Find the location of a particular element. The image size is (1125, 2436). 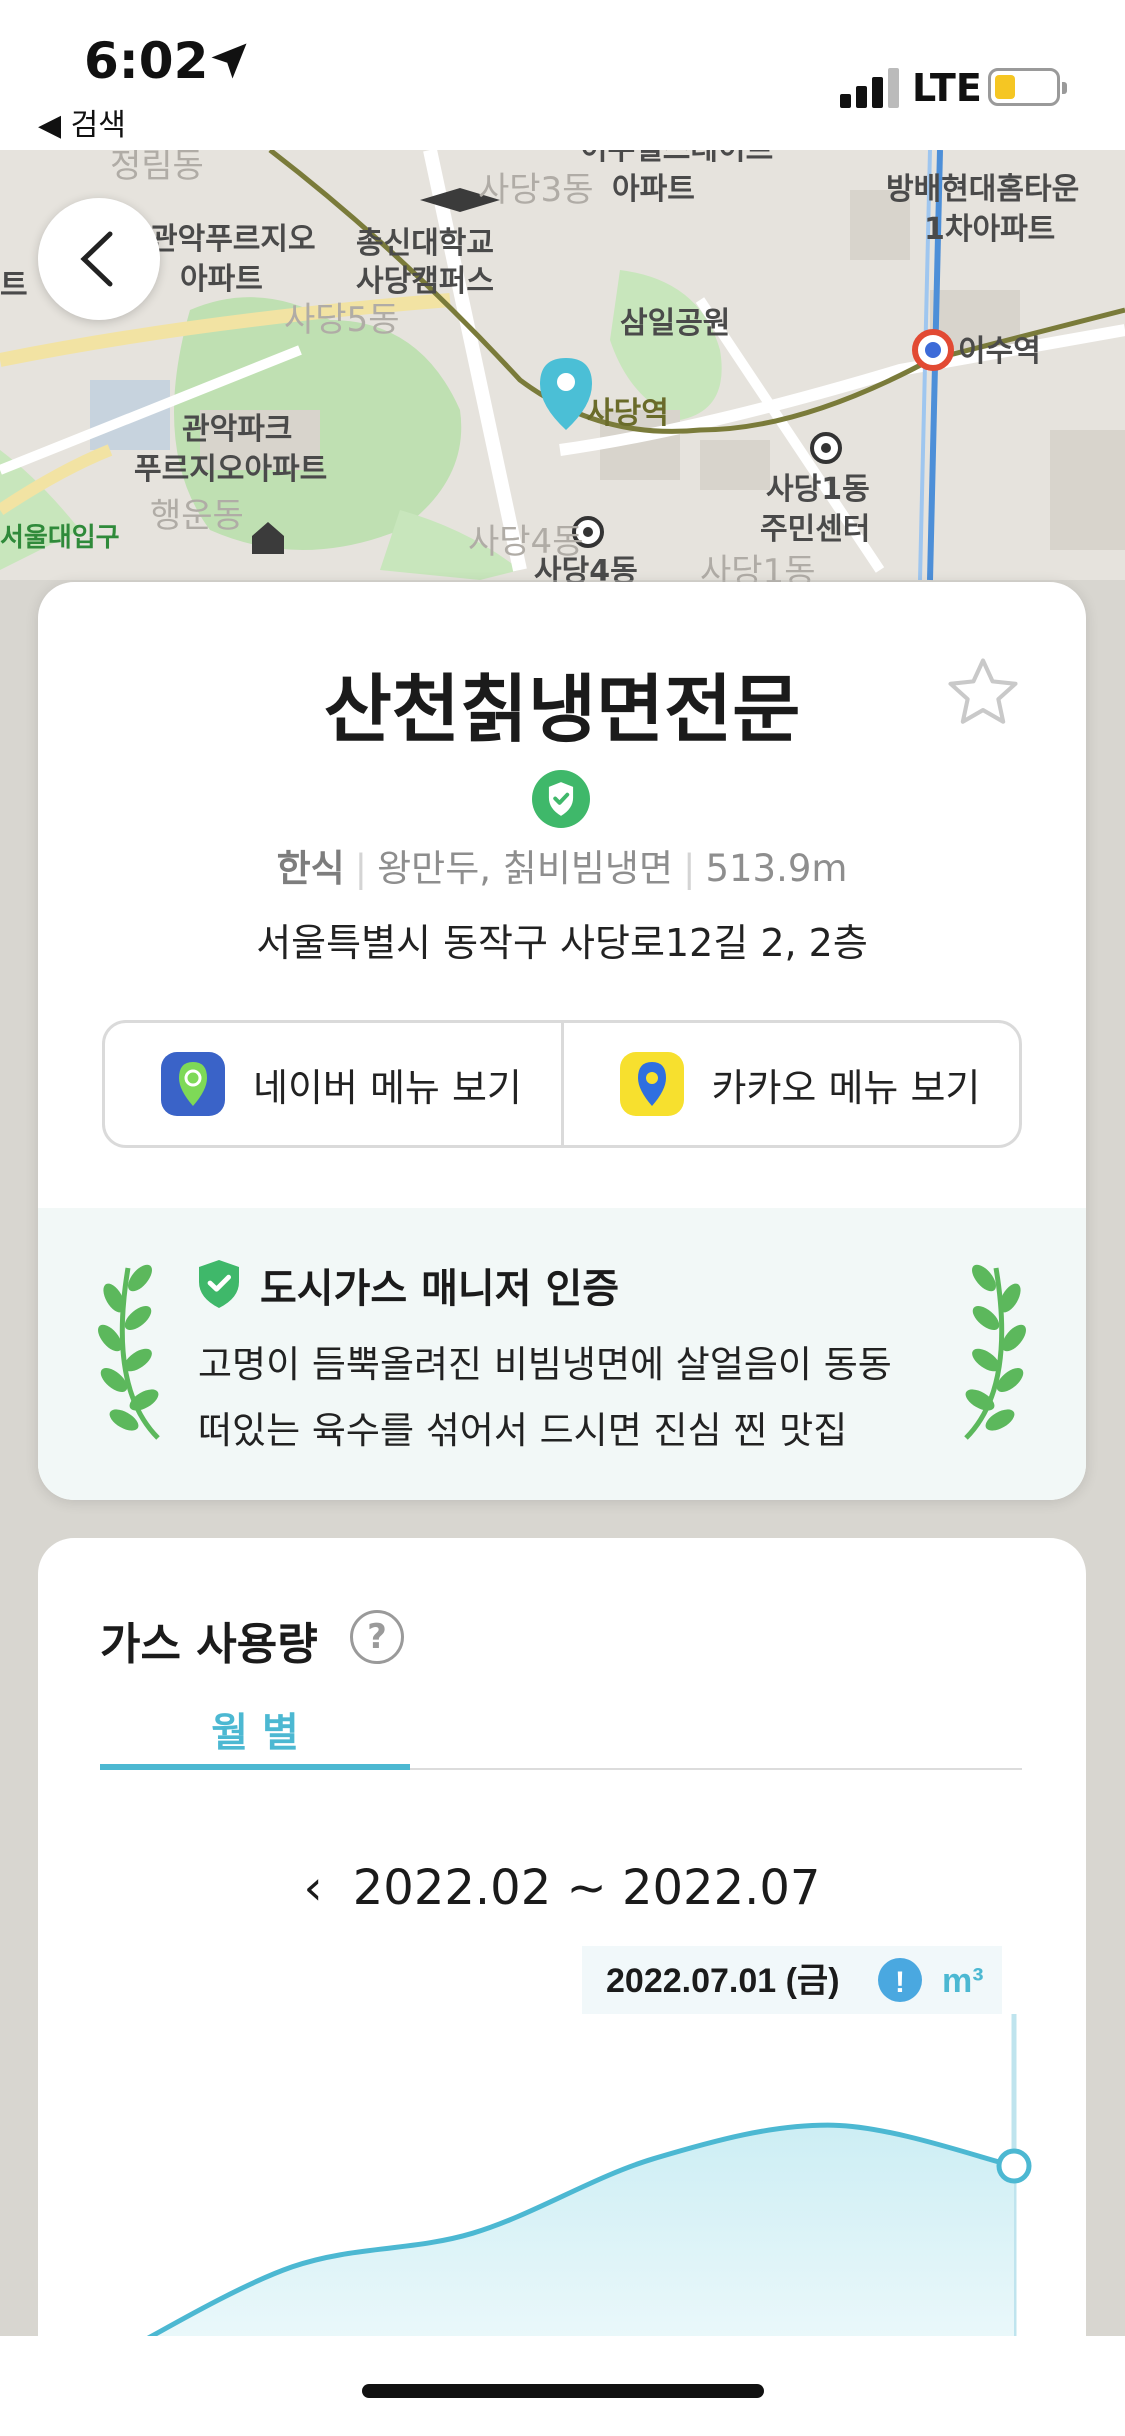

tooltip-unit: m³ is located at coordinates (963, 1981).